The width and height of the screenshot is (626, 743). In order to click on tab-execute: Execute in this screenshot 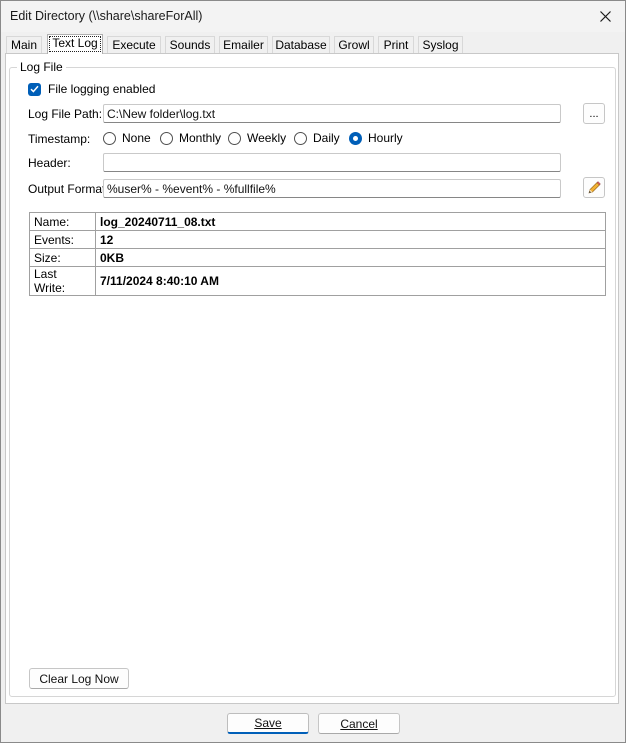, I will do `click(134, 44)`.